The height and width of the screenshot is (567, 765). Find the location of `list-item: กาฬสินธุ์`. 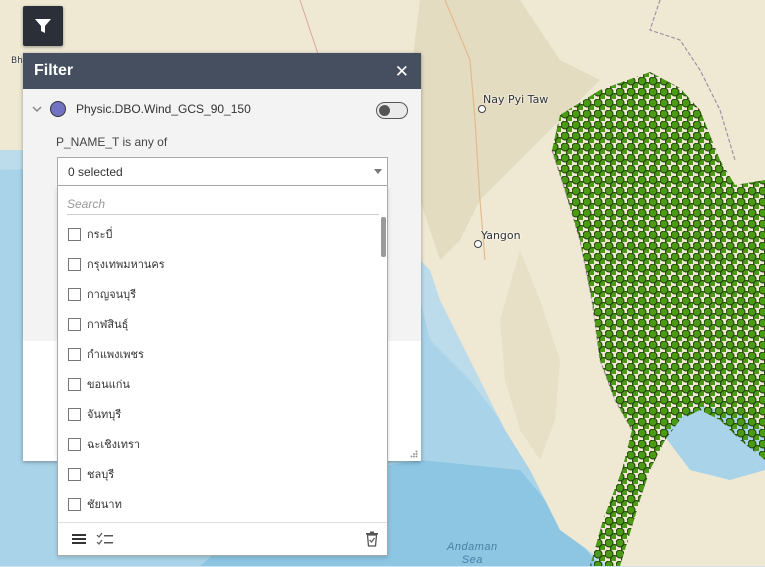

list-item: กาฬสินธุ์ is located at coordinates (220, 324).